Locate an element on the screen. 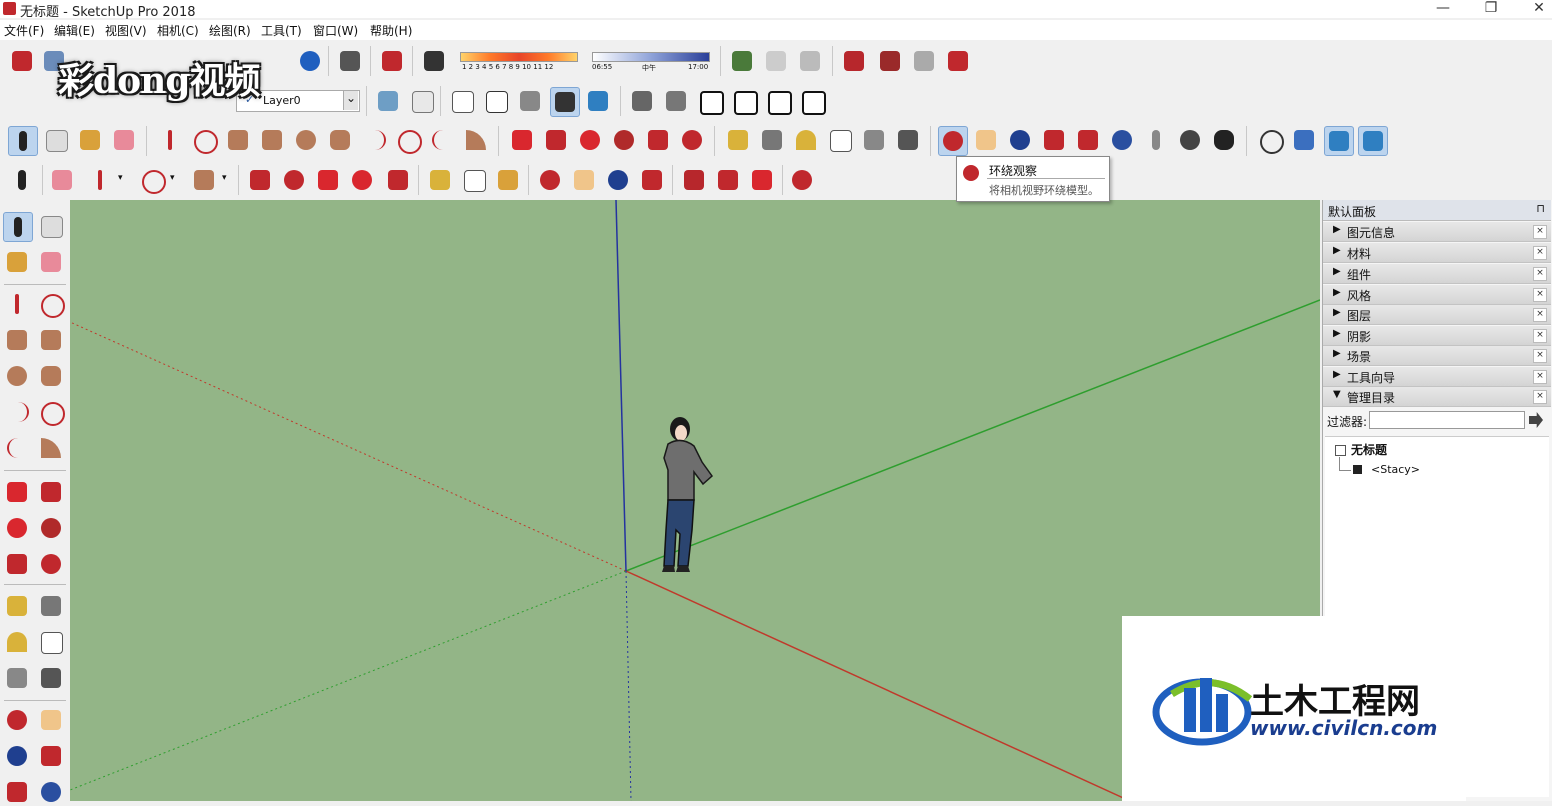 This screenshot has height=806, width=1552. restore-button: ❐ is located at coordinates (1491, 9).